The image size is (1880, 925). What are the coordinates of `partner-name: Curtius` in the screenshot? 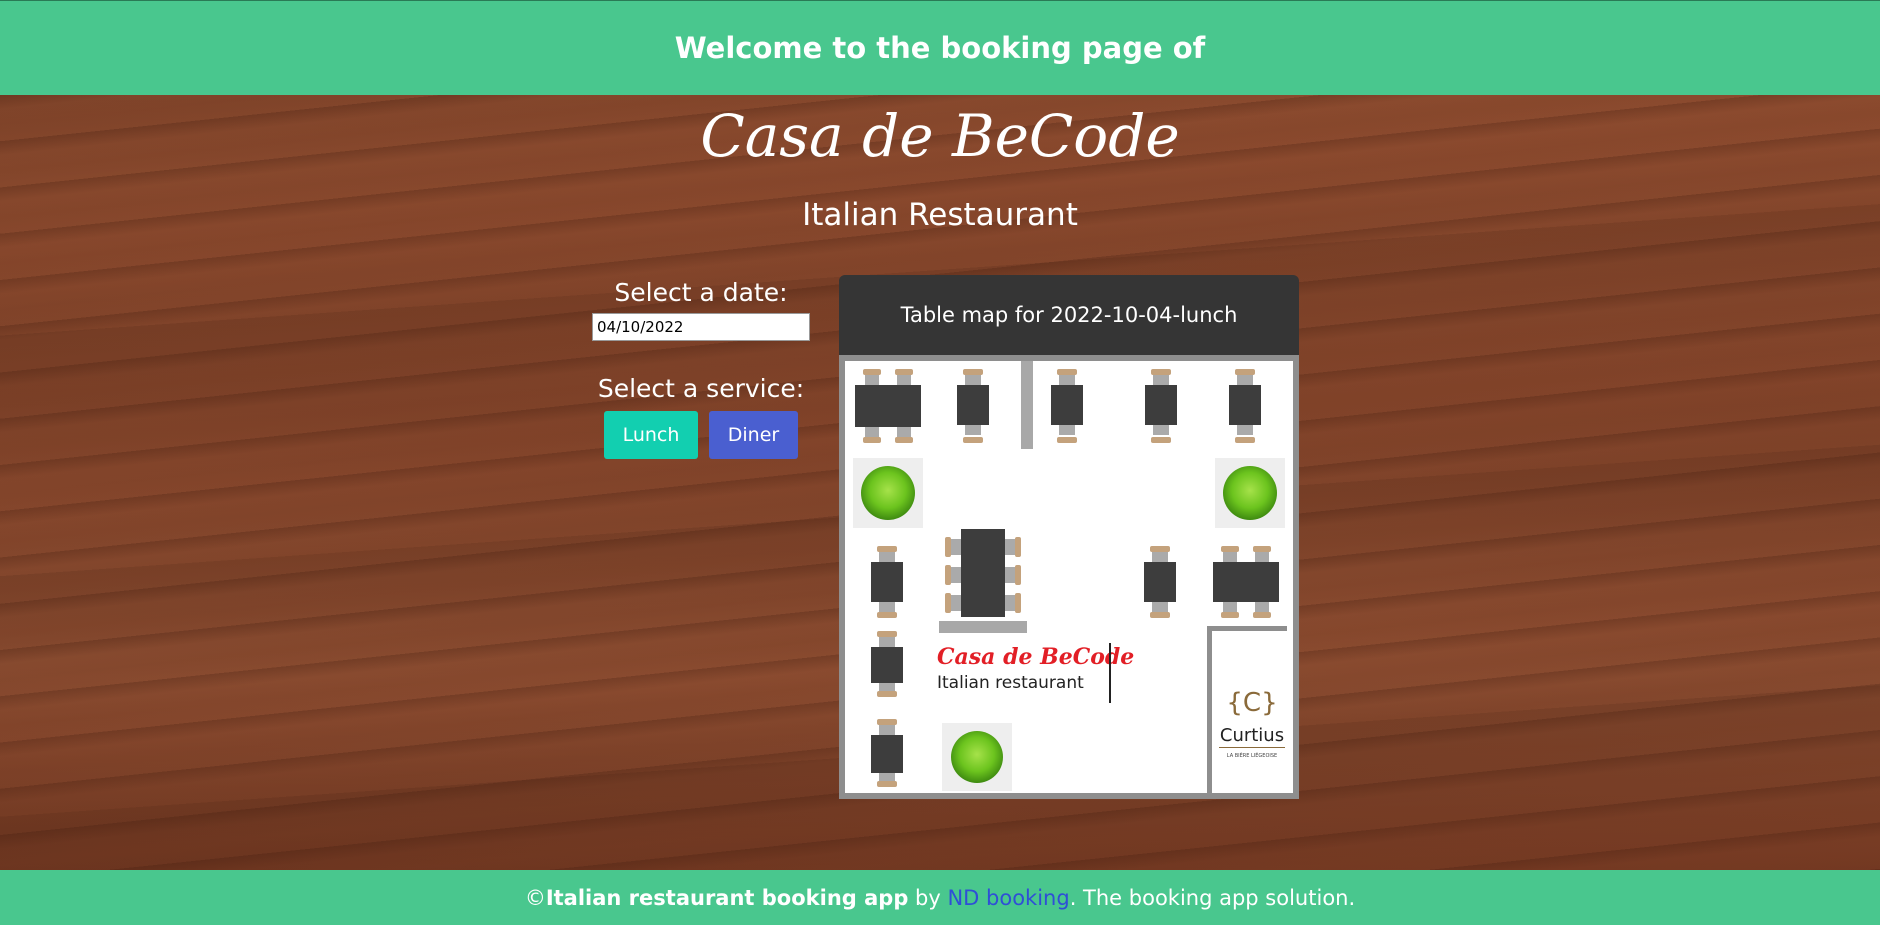 It's located at (1252, 735).